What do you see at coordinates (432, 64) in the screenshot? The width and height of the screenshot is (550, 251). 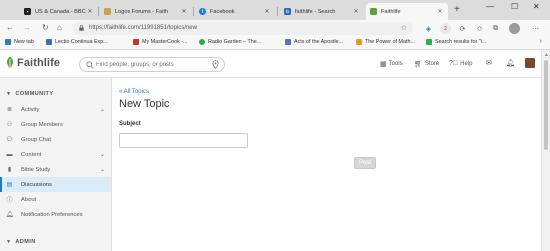 I see `store-label: Store` at bounding box center [432, 64].